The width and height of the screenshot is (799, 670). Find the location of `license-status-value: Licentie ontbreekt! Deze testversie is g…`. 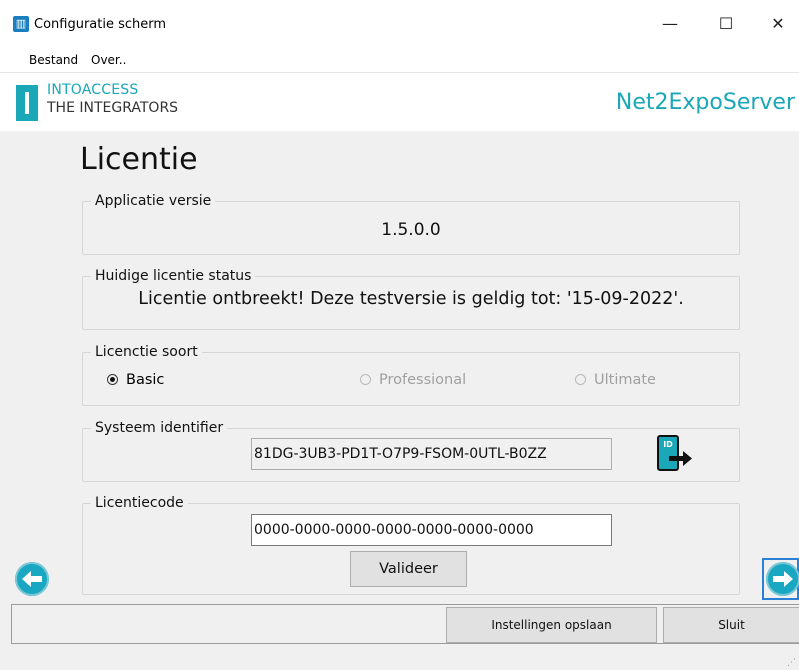

license-status-value: Licentie ontbreekt! Deze testversie is g… is located at coordinates (411, 299).